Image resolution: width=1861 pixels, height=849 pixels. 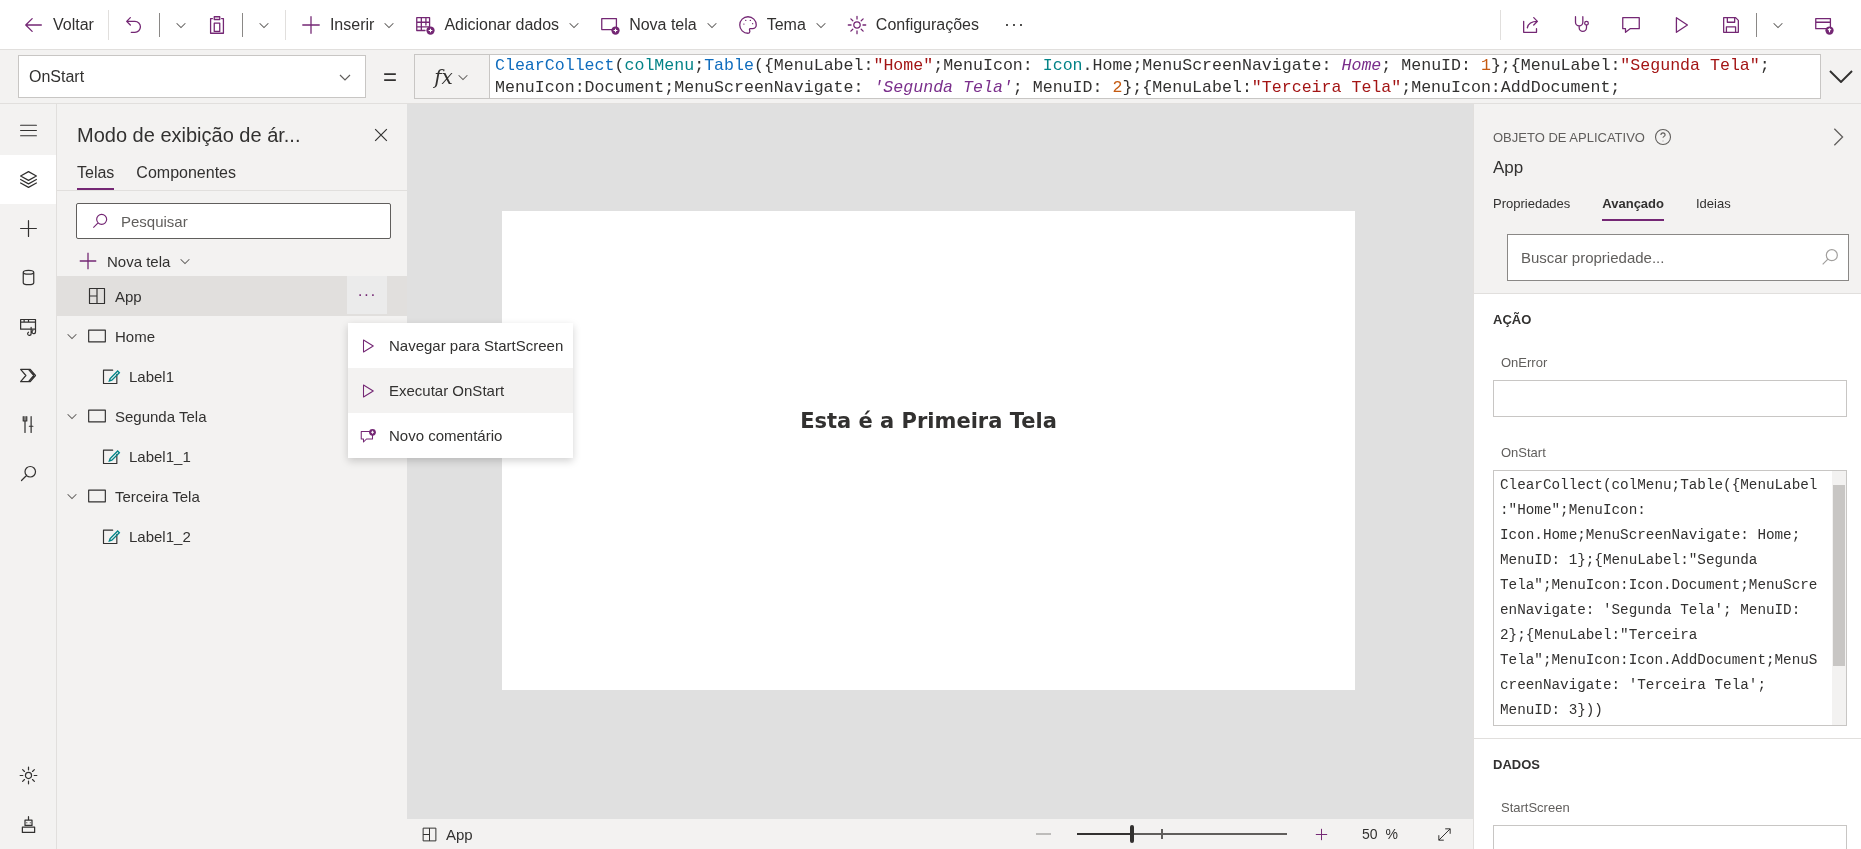 I want to click on object-name: App, so click(x=1509, y=168).